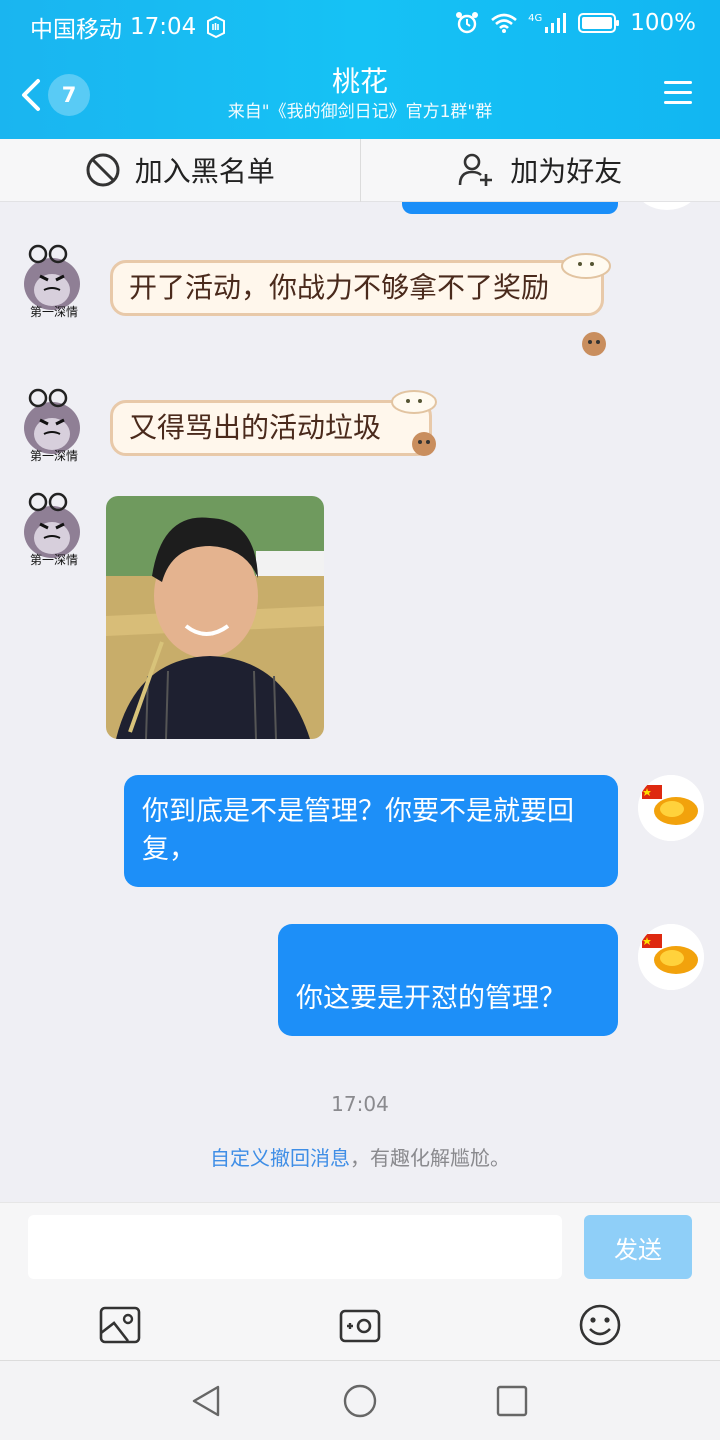  Describe the element at coordinates (69, 95) in the screenshot. I see `unread-badge: 7` at that location.